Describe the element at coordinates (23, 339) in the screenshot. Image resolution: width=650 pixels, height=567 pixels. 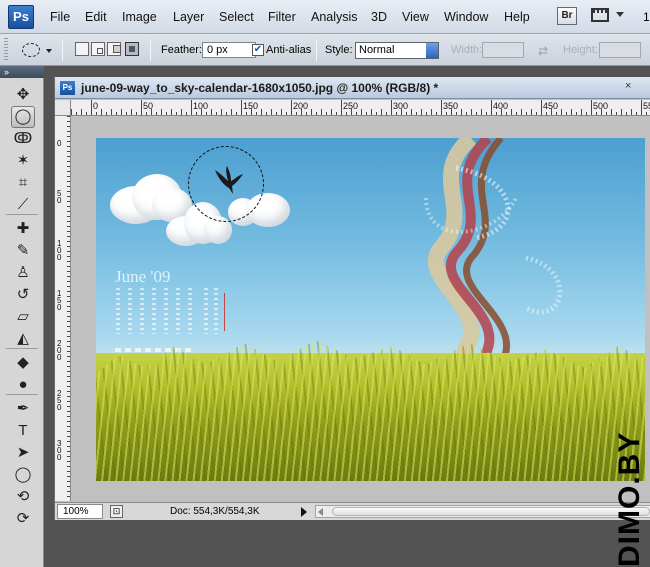
I see `paint-bucket-tool: ◭` at that location.